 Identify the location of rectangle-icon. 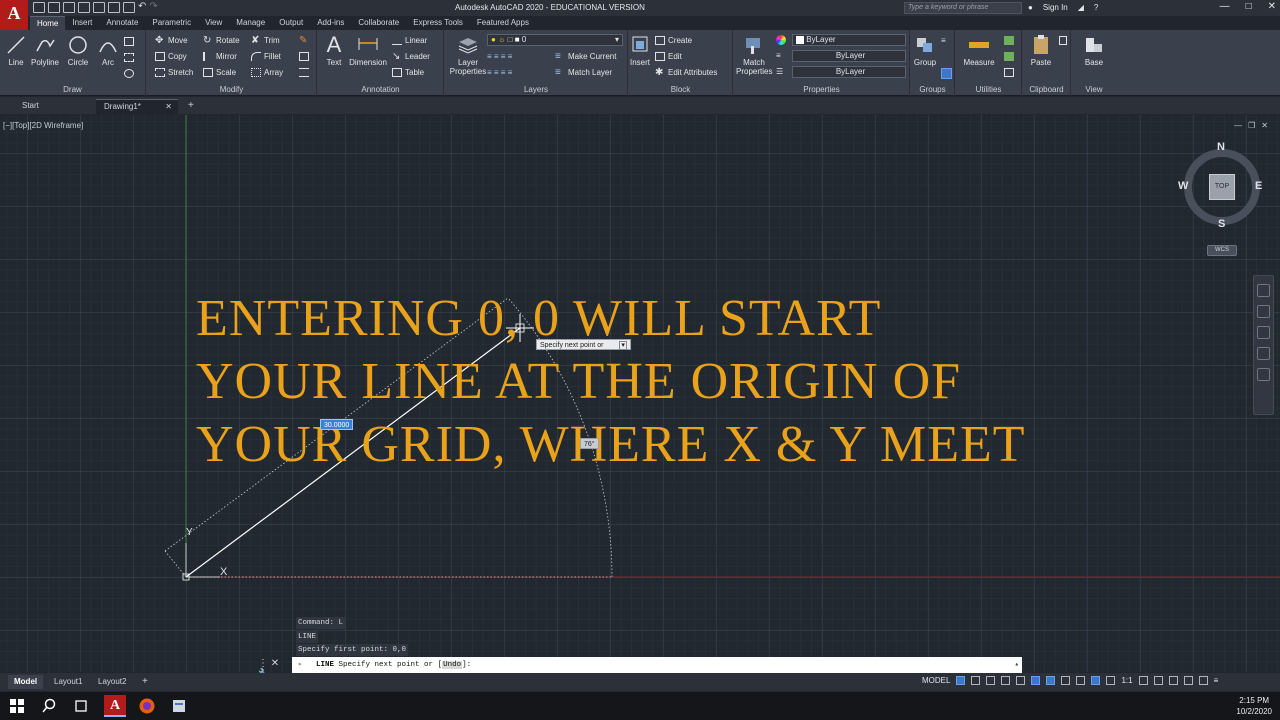
(129, 41).